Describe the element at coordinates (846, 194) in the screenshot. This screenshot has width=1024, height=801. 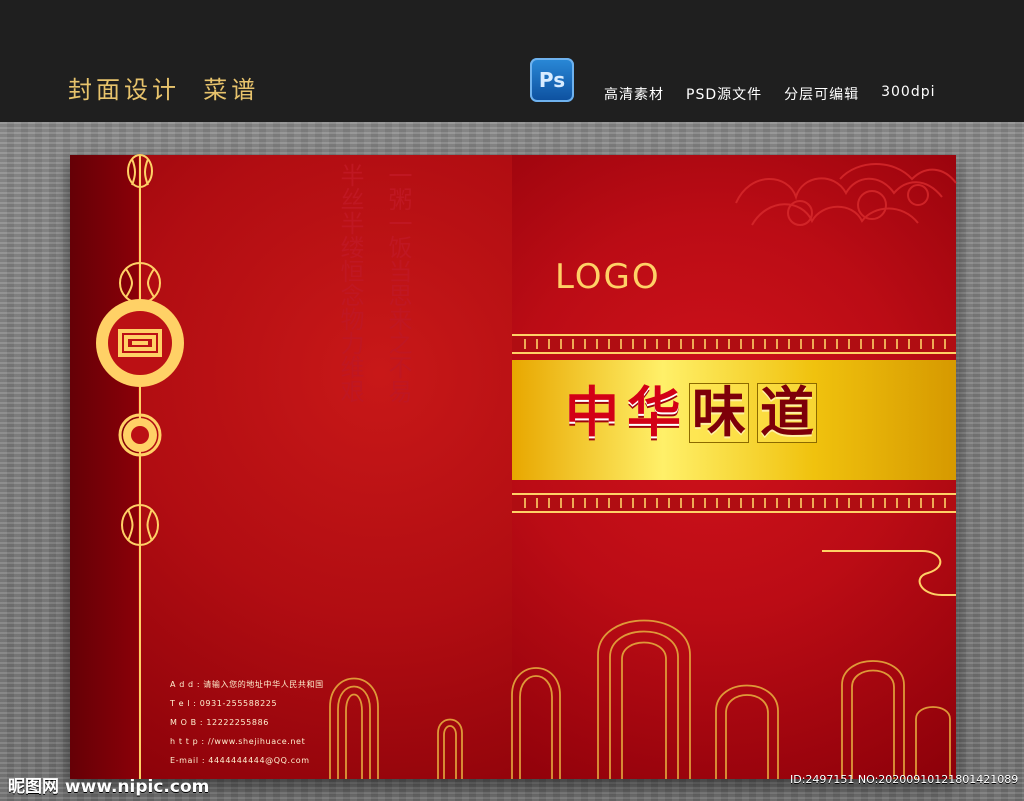
I see `cloud-pattern-icon` at that location.